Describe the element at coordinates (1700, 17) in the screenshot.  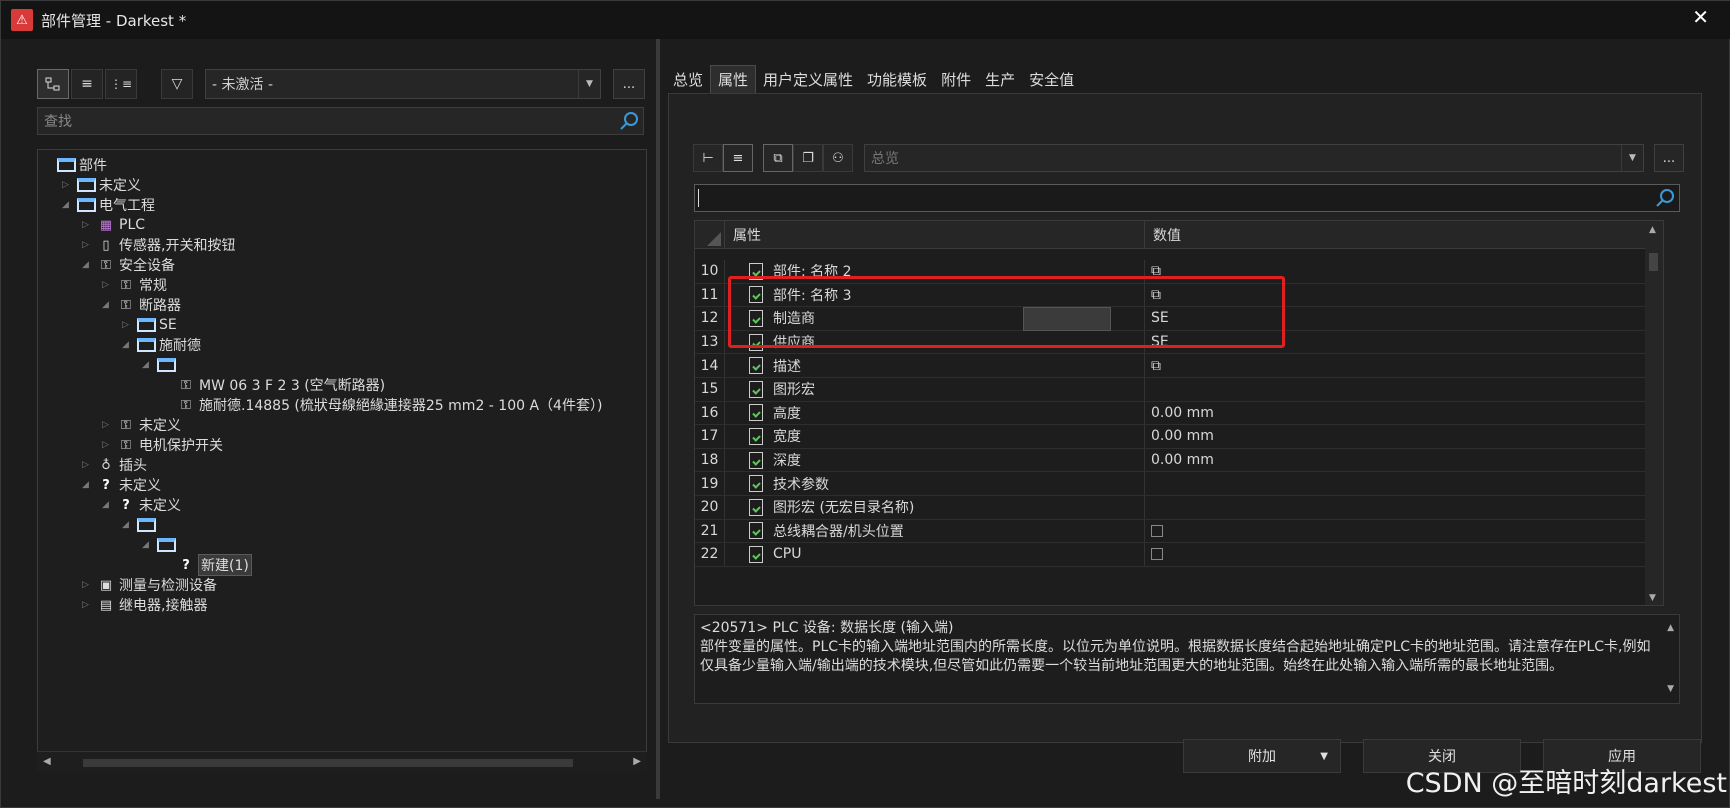
I see `close-icon: ✕` at that location.